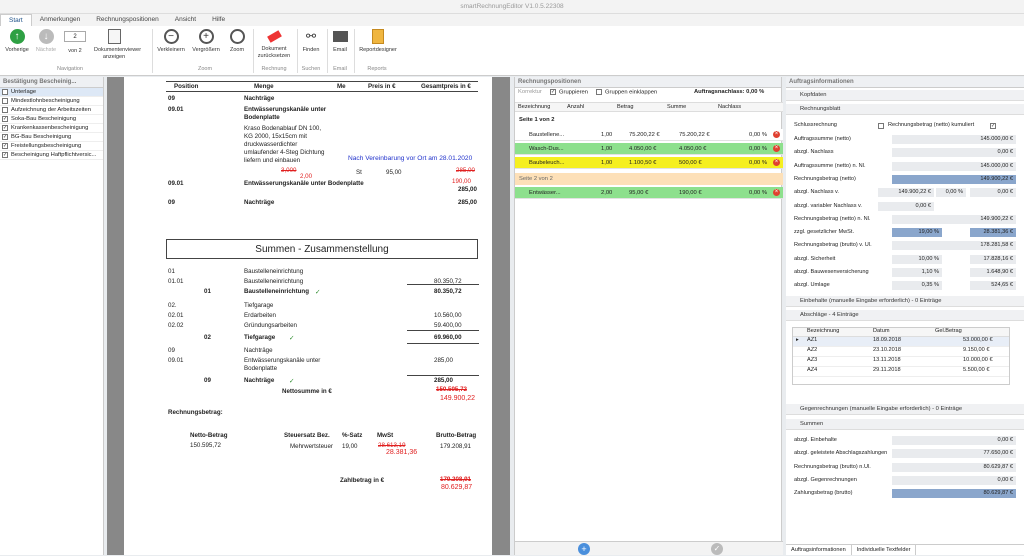  Describe the element at coordinates (185, 20) in the screenshot. I see `tab-ansicht: Ansicht` at that location.